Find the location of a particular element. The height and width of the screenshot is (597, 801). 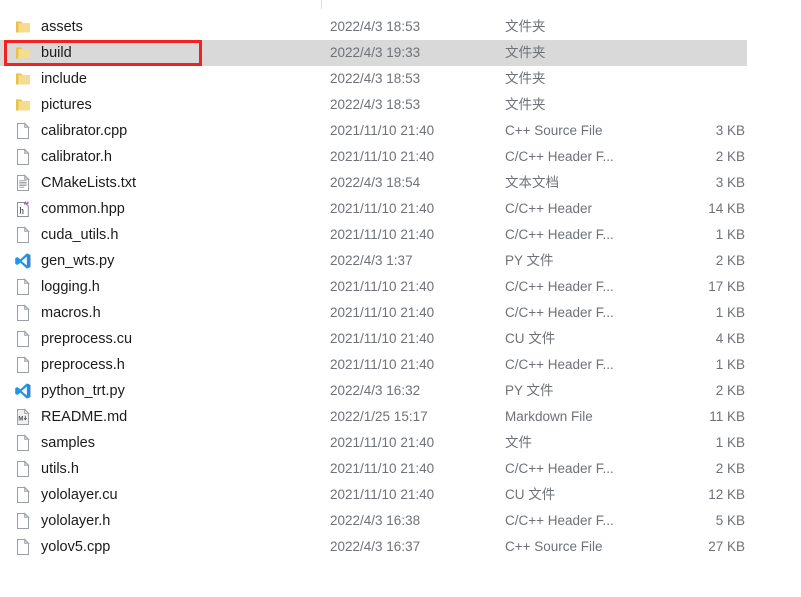

cell-name: preprocess.cu is located at coordinates (164, 339).